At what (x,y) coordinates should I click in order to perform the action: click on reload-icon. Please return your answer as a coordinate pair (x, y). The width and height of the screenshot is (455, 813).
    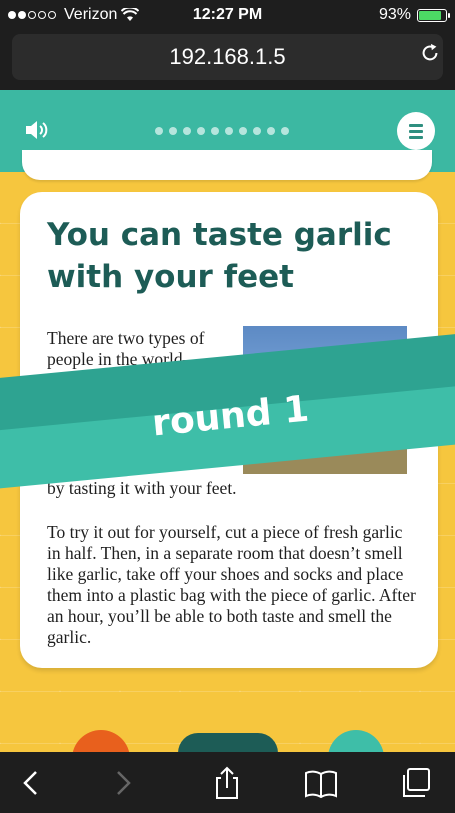
    Looking at the image, I should click on (430, 53).